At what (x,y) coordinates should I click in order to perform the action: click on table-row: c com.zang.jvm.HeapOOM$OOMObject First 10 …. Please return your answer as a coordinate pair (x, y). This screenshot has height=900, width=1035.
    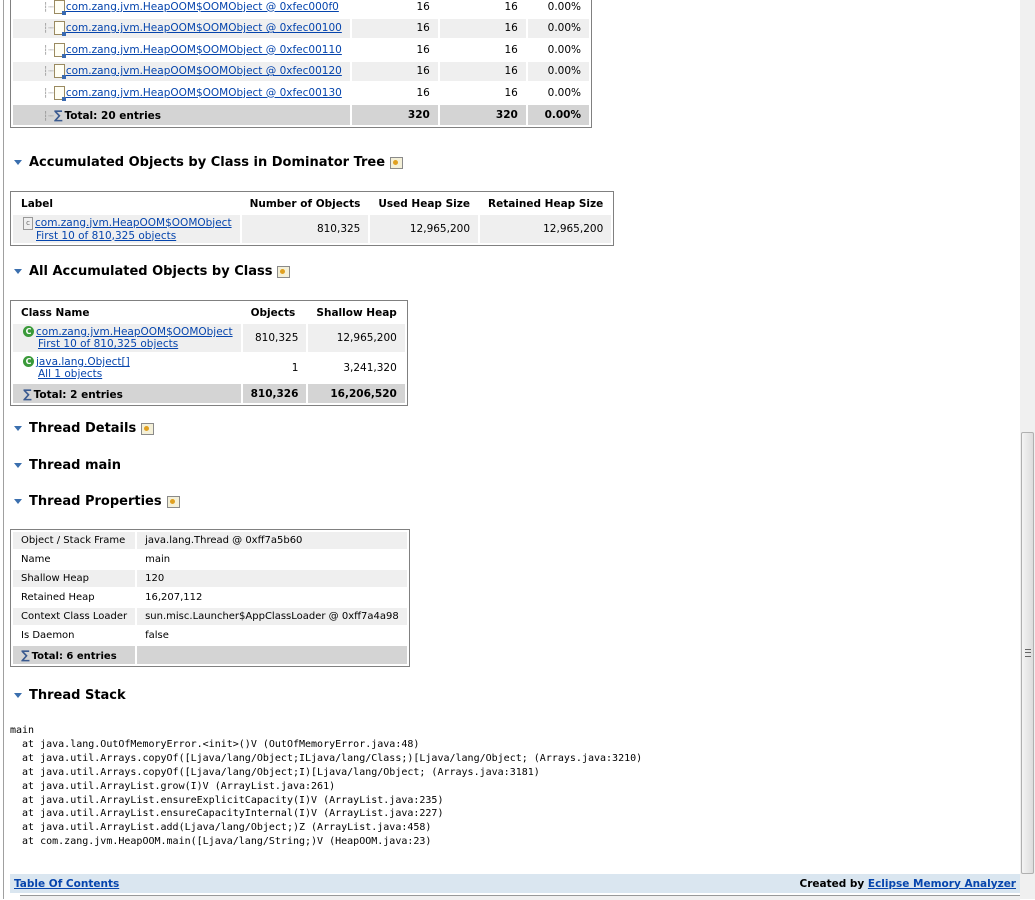
    Looking at the image, I should click on (312, 229).